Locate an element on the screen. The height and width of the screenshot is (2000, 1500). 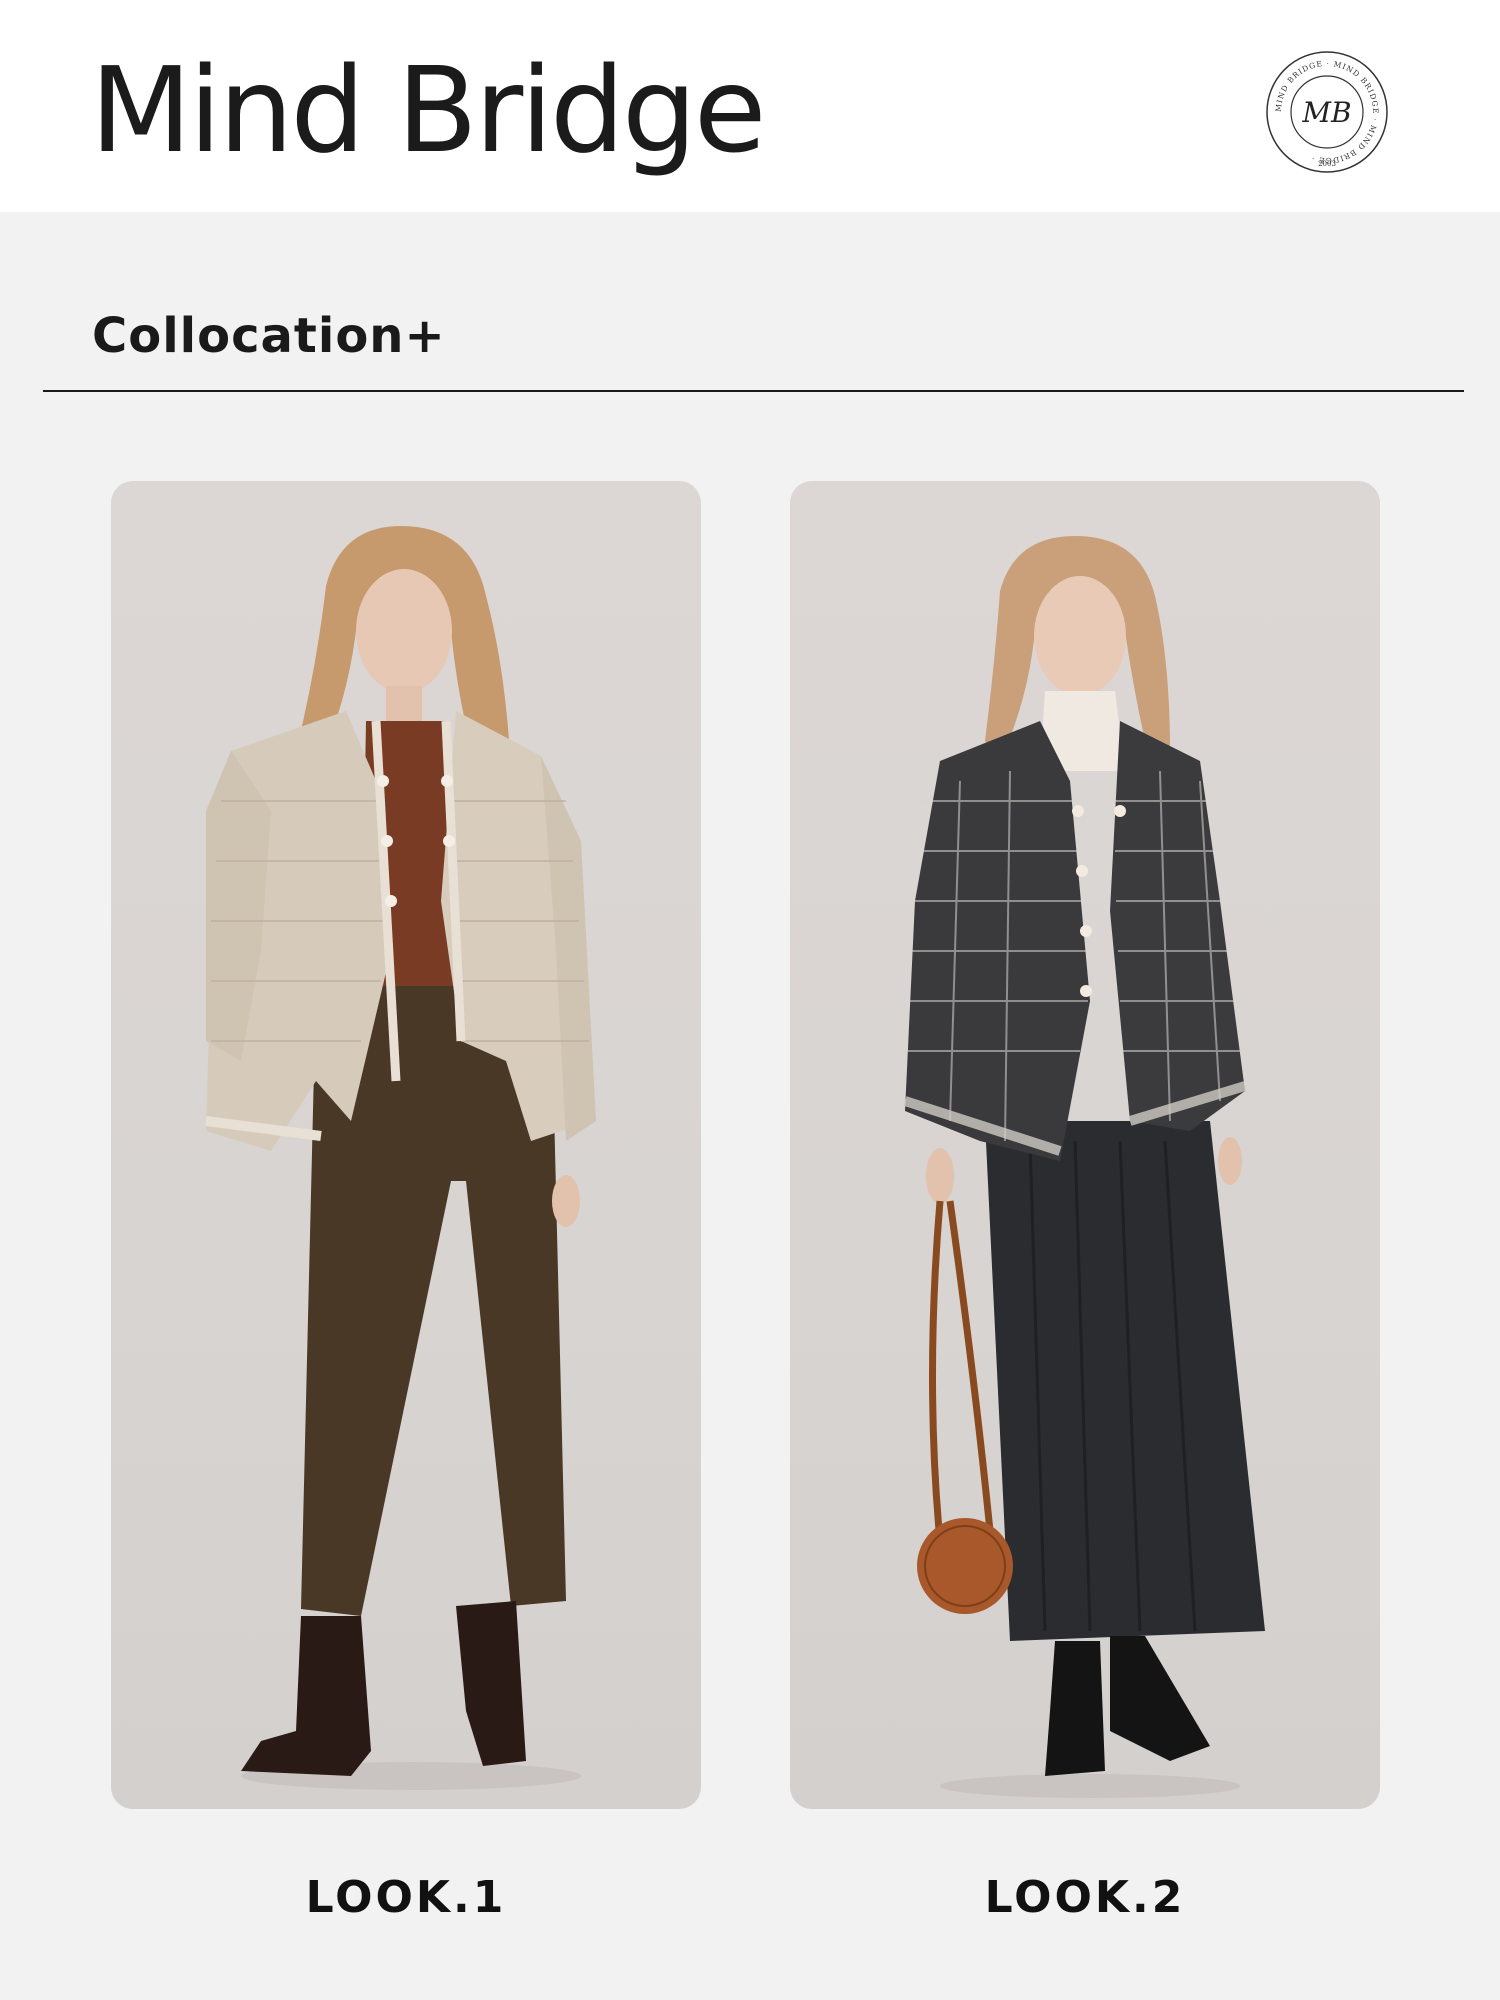
section-divider is located at coordinates (753, 391).